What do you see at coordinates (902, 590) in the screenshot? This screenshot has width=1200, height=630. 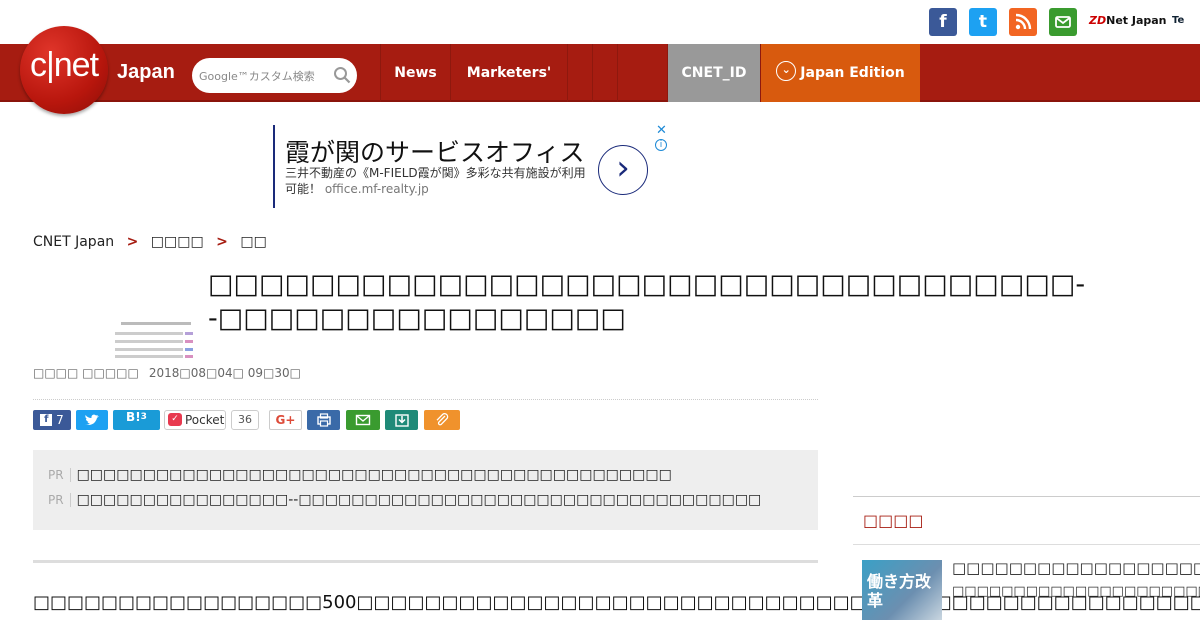 I see `sidebar-thumbnail: 働き方改革` at bounding box center [902, 590].